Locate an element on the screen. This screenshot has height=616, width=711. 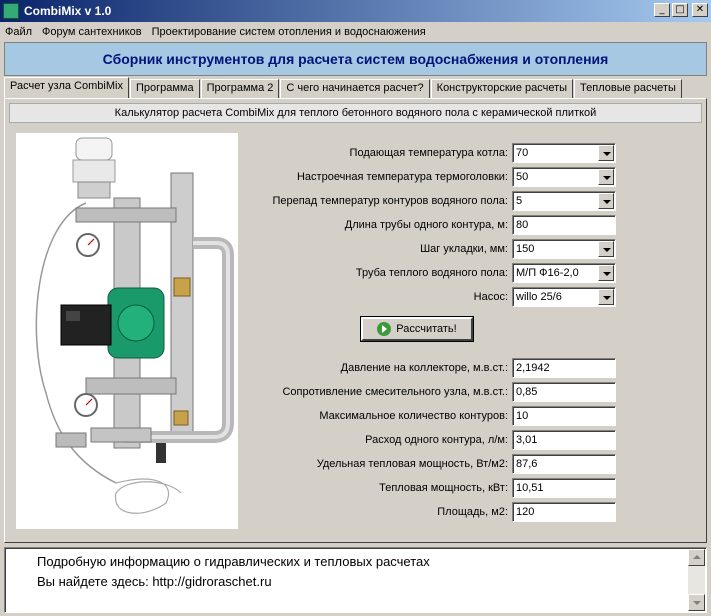
label-pipe-length: Длина трубы одного контура, м: is located at coordinates (426, 225).